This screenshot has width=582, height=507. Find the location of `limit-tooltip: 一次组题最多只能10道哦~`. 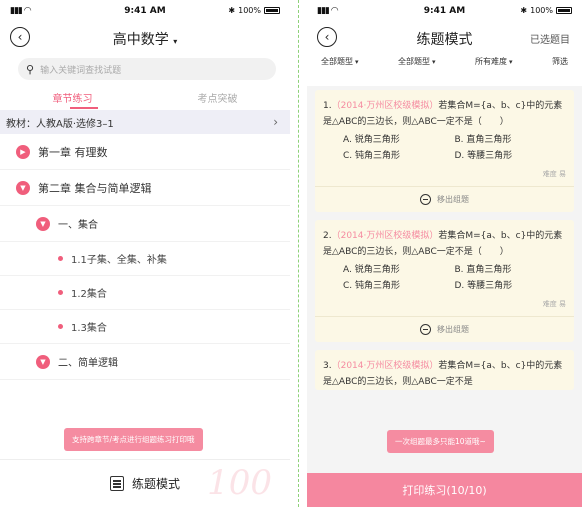

limit-tooltip: 一次组题最多只能10道哦~ is located at coordinates (440, 441).